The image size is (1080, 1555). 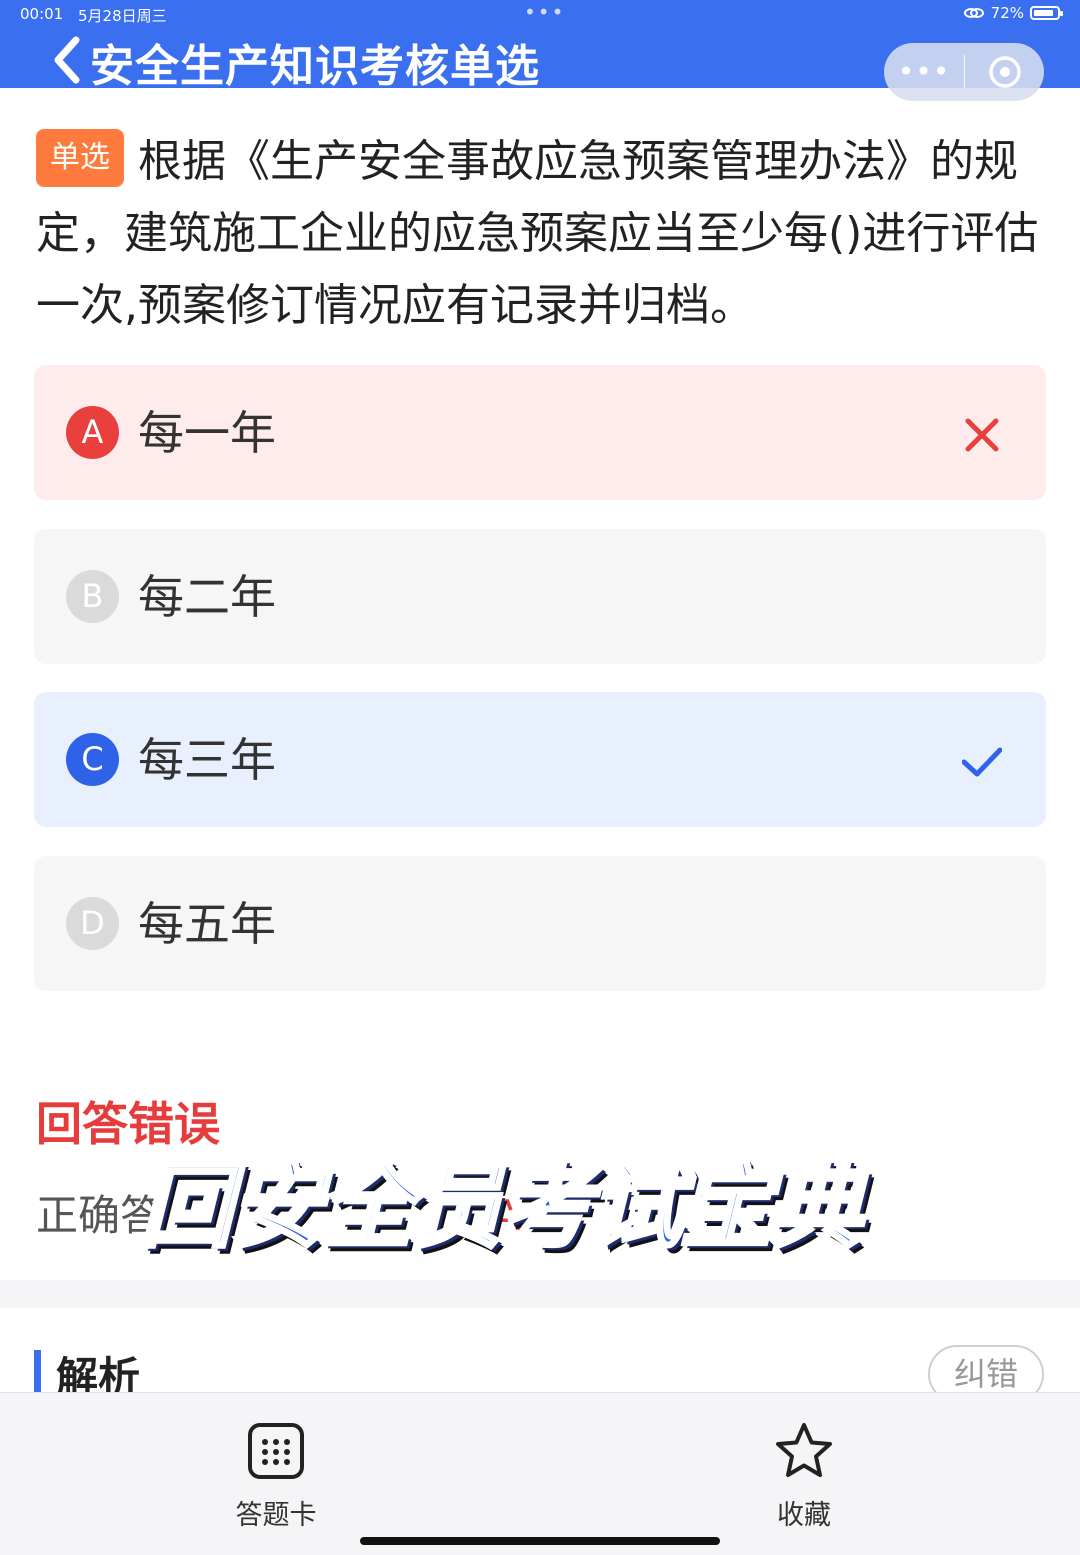 What do you see at coordinates (92, 432) in the screenshot?
I see `option-letter: A` at bounding box center [92, 432].